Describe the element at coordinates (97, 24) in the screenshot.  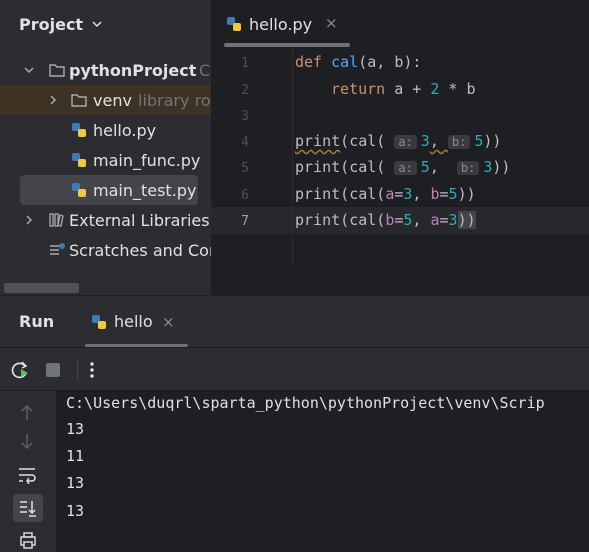
I see `chevron-down-icon` at that location.